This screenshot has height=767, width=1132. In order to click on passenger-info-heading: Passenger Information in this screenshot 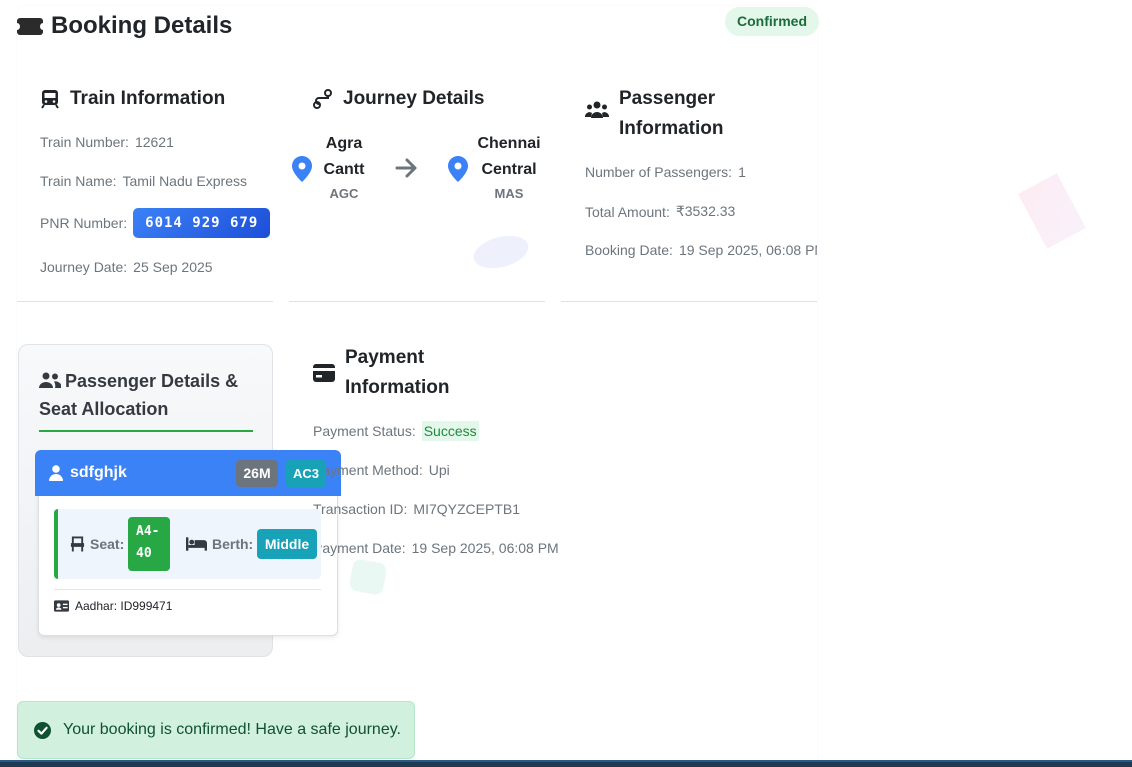, I will do `click(654, 114)`.